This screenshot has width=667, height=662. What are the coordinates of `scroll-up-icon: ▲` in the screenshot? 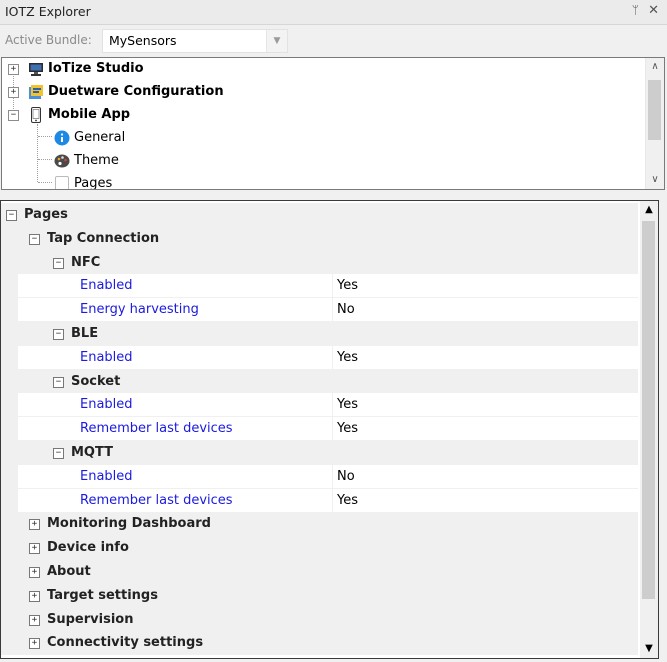 It's located at (649, 210).